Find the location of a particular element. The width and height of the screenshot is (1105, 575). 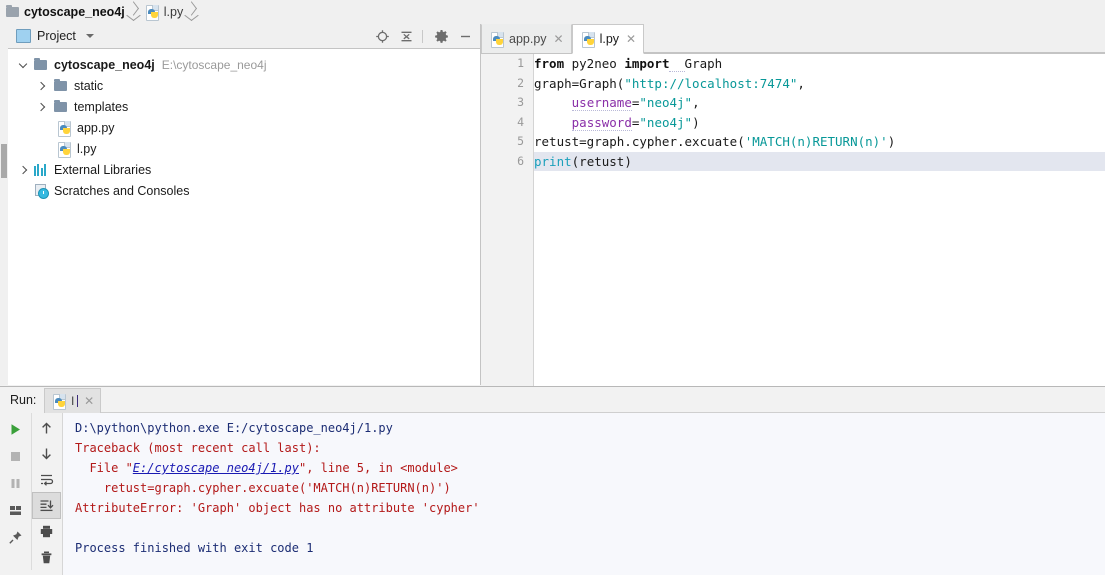

tree-item-app-py: app.py is located at coordinates (244, 127).